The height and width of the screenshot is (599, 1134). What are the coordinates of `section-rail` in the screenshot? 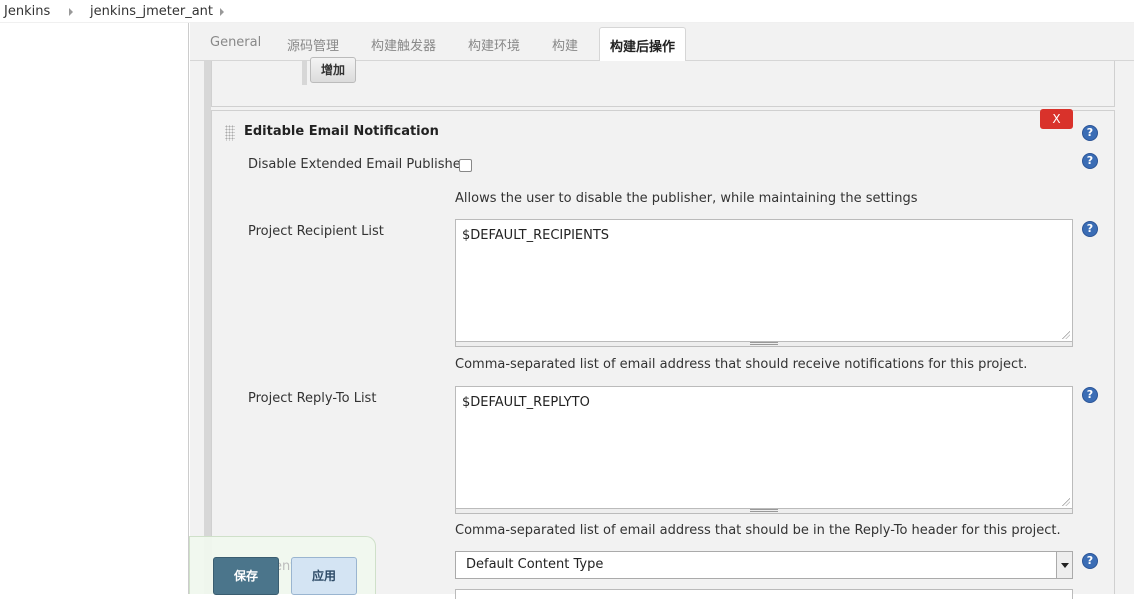 It's located at (207, 327).